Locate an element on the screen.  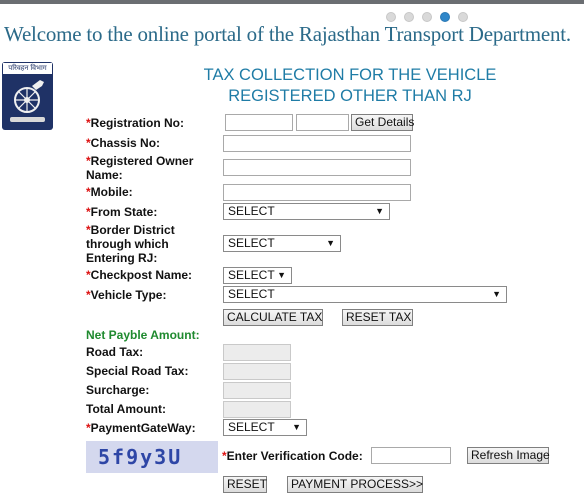
payment-gateway-label-text: PaymentGateWay: is located at coordinates (143, 428).